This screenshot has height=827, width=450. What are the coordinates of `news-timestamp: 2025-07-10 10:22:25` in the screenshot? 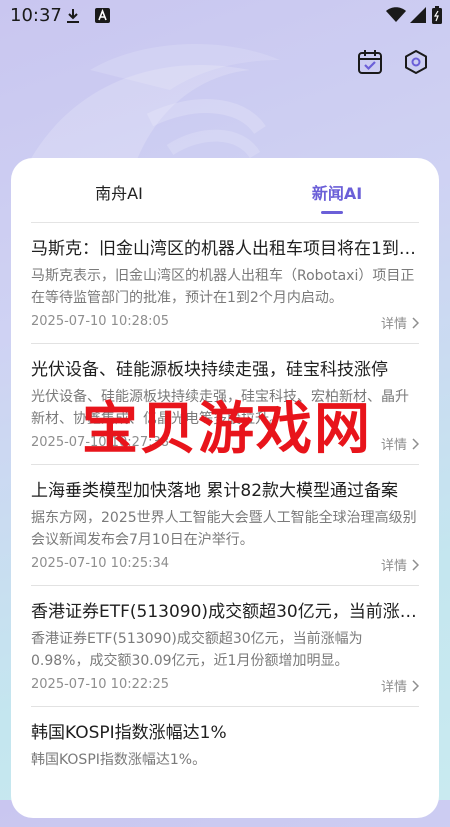 It's located at (100, 684).